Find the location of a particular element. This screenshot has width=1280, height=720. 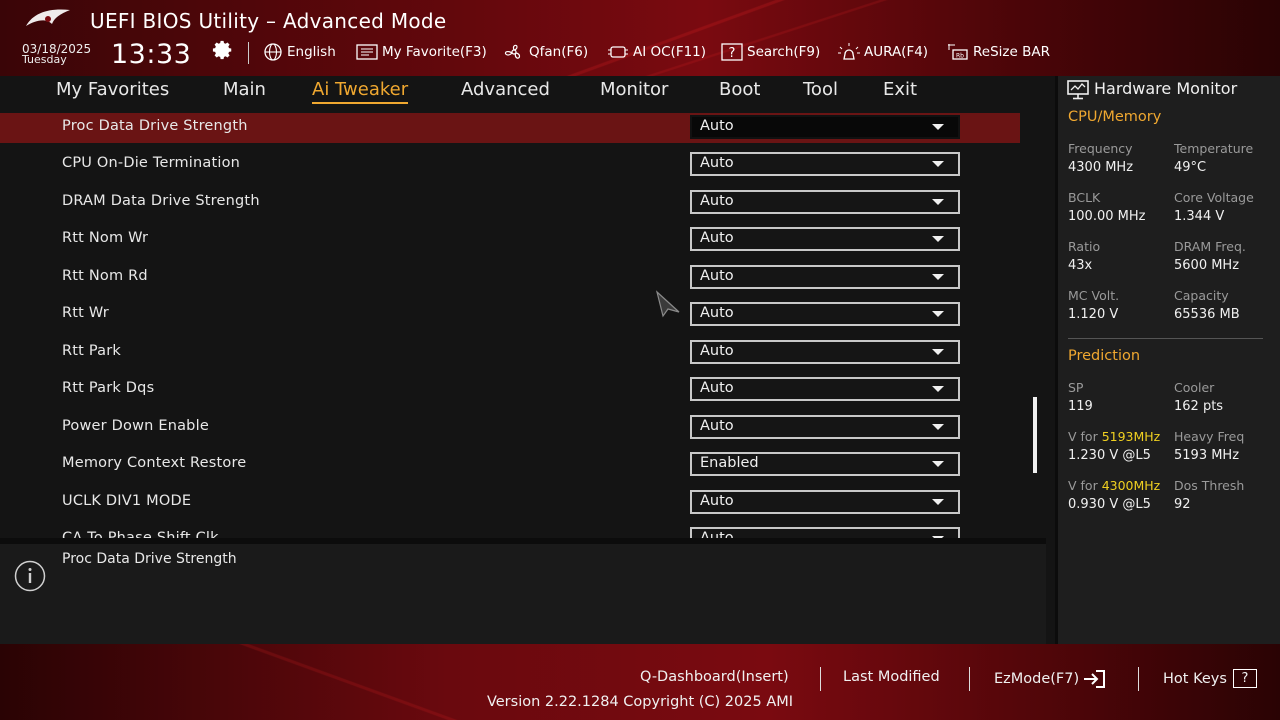

ai-oc-button: AI OC(F11) is located at coordinates (656, 52).